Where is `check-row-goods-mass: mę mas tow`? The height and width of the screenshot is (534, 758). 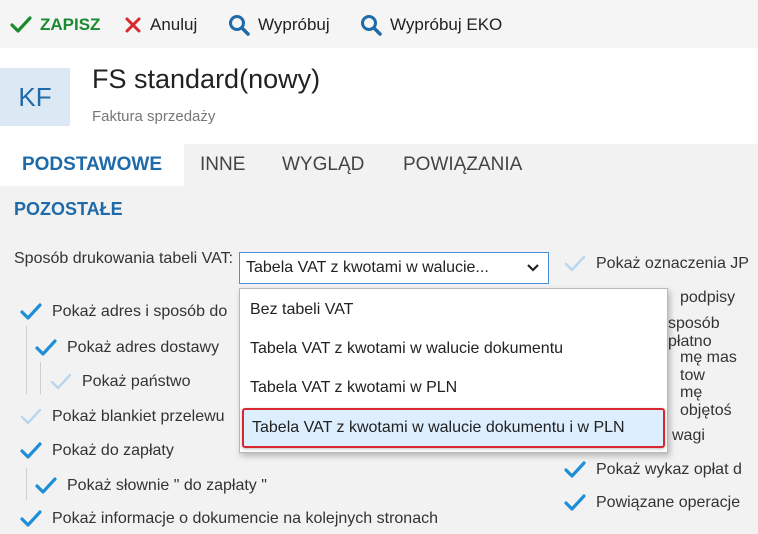
check-row-goods-mass: mę mas tow is located at coordinates (719, 366).